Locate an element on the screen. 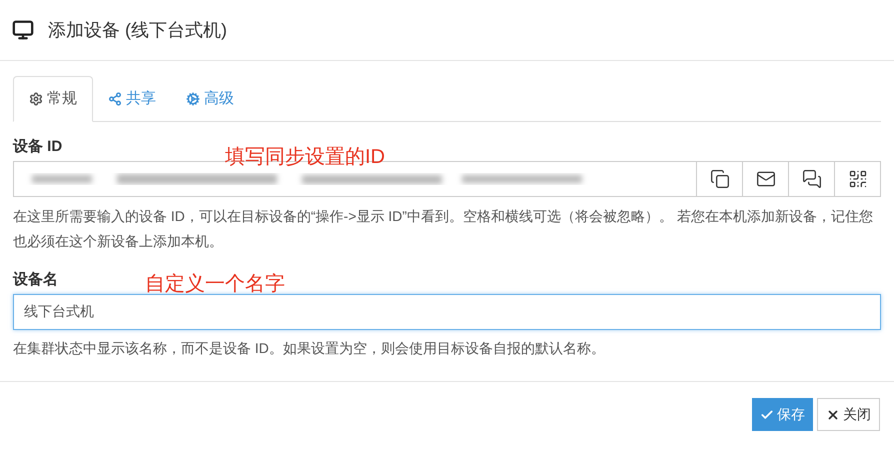  monitor-icon is located at coordinates (23, 30).